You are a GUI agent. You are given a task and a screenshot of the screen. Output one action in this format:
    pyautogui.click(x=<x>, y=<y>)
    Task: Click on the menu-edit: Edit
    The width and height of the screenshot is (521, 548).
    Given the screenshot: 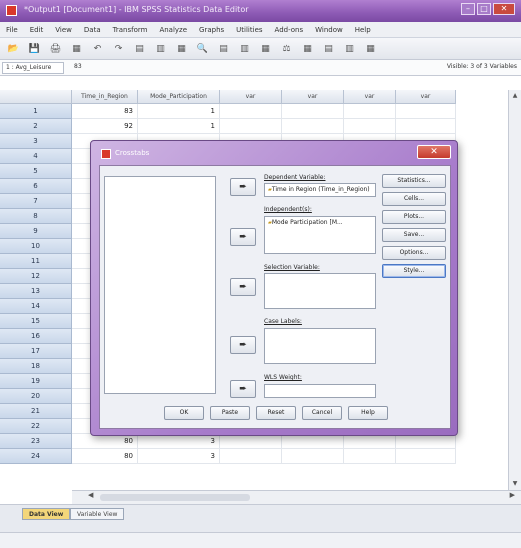 What is the action you would take?
    pyautogui.click(x=37, y=30)
    